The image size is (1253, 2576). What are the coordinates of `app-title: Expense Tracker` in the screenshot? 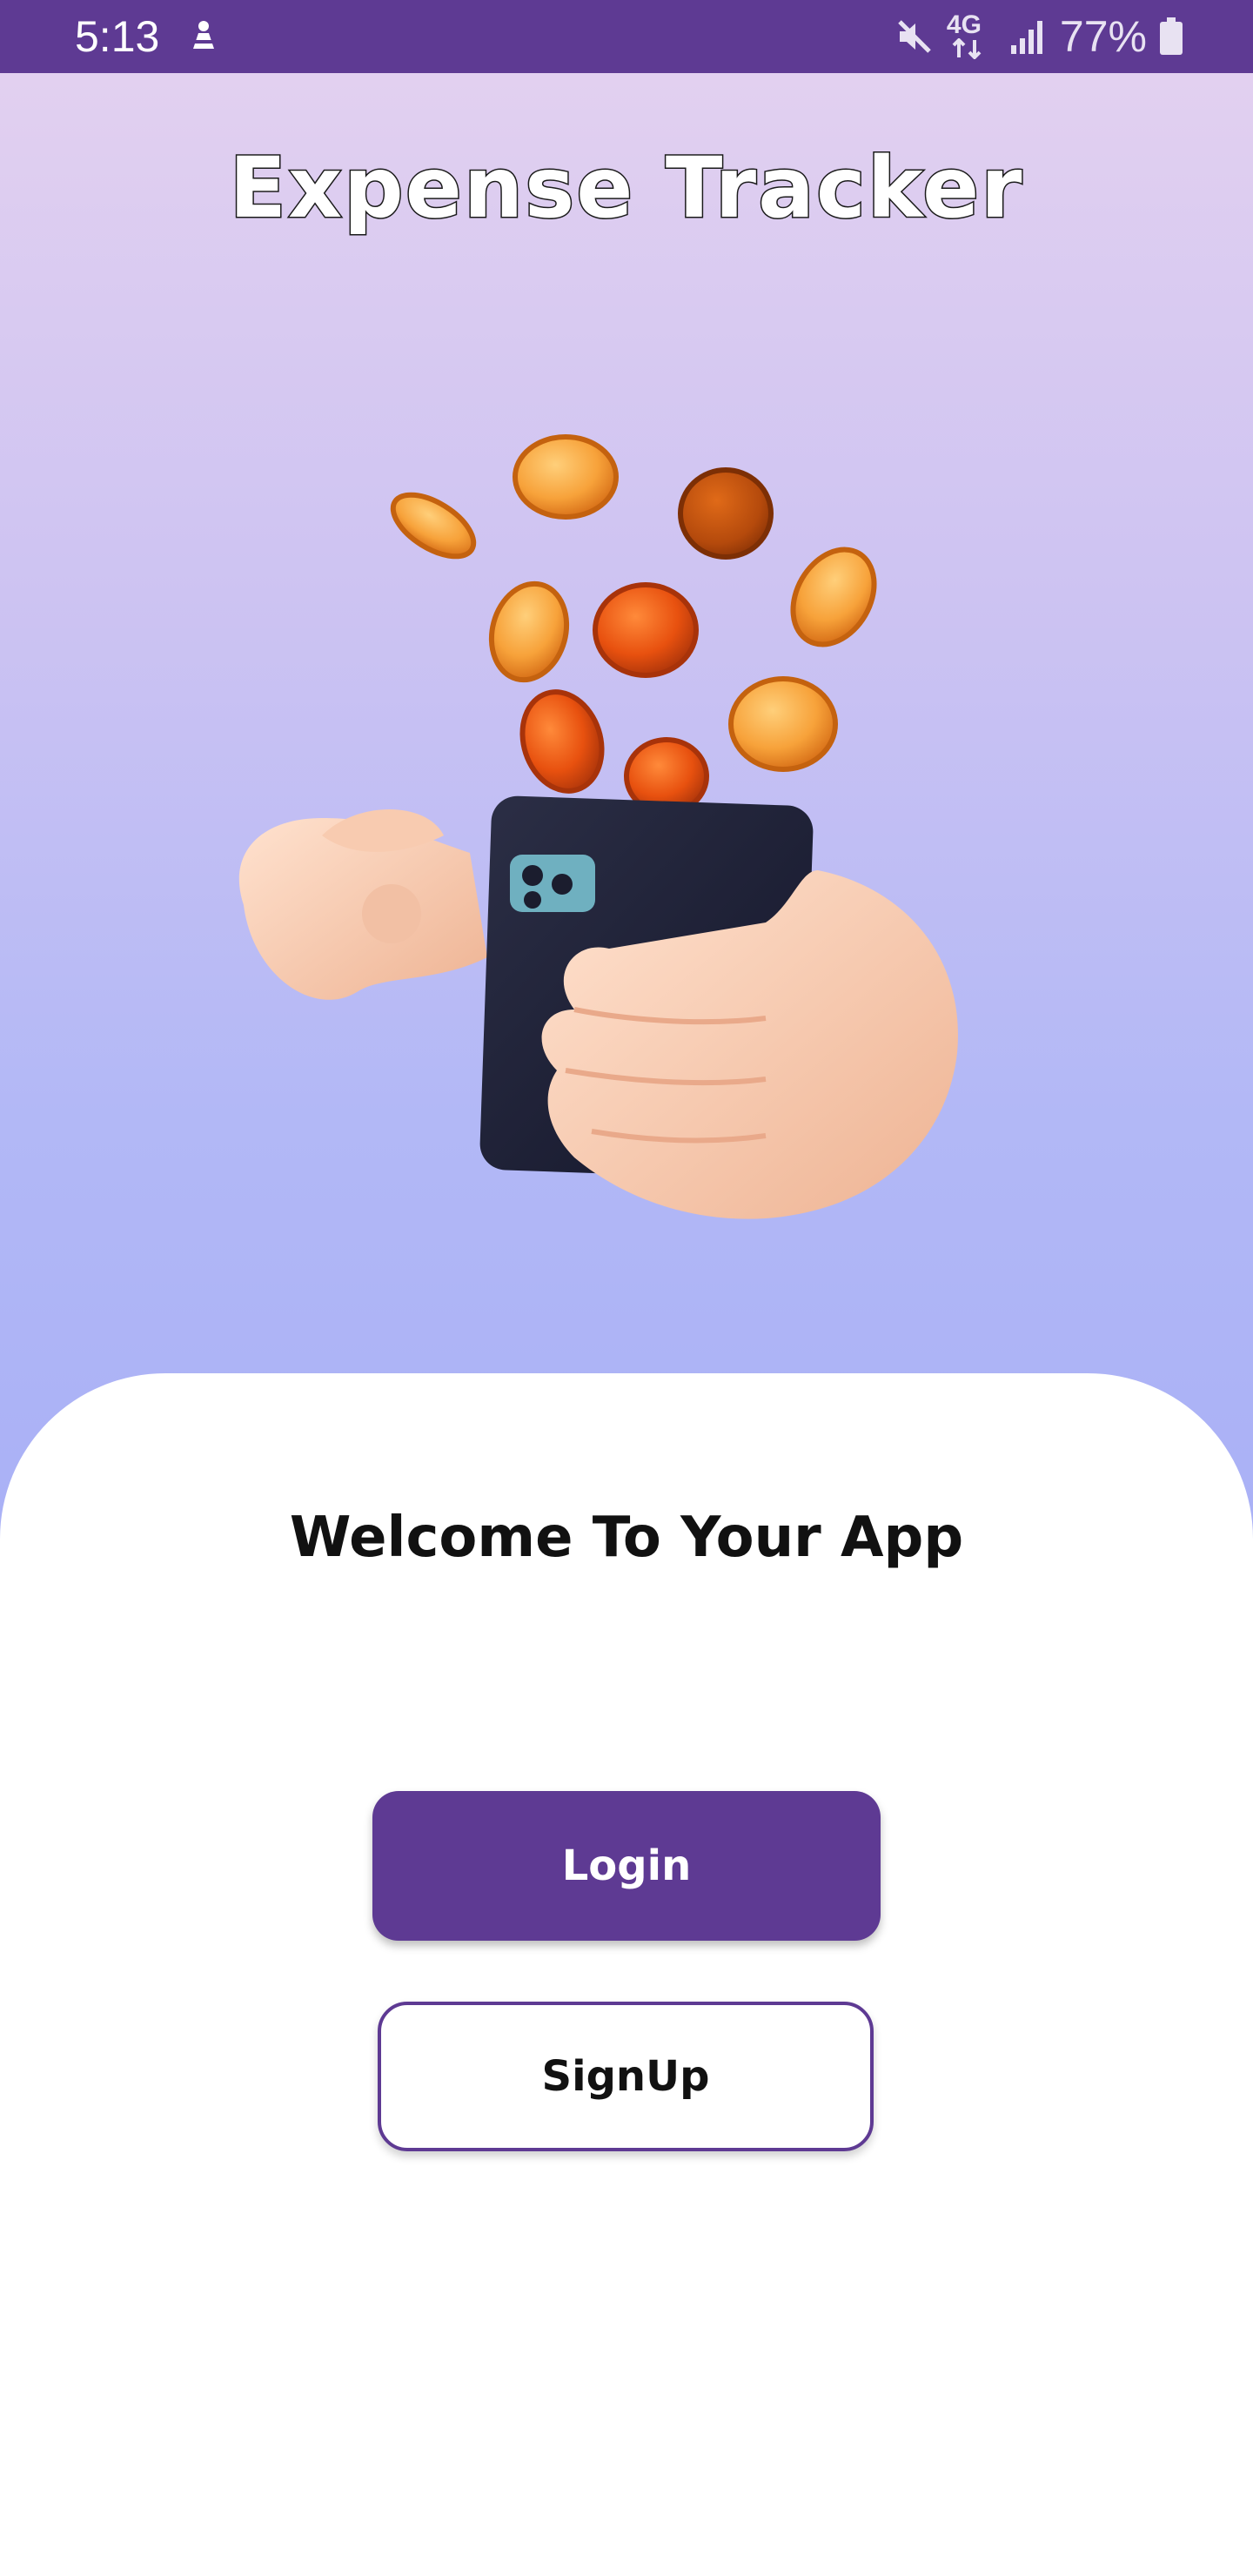 It's located at (626, 188).